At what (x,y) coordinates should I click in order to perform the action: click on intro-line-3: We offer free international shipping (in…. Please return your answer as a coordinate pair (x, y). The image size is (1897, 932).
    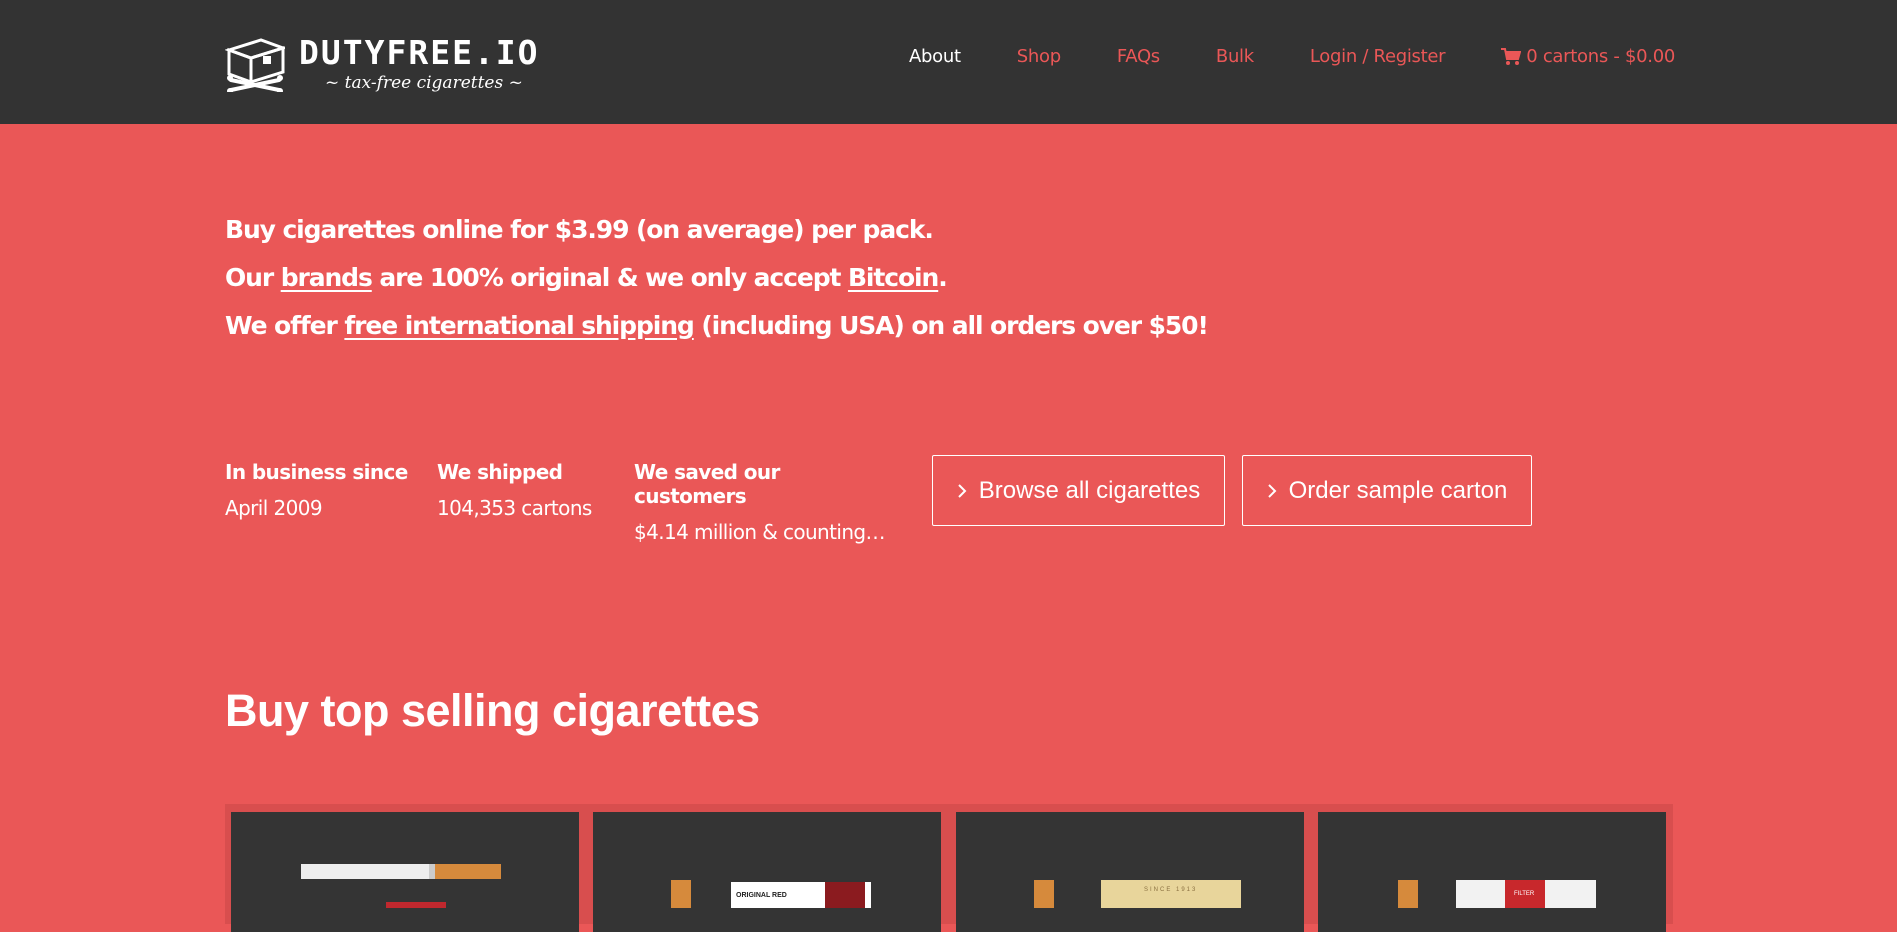
    Looking at the image, I should click on (717, 326).